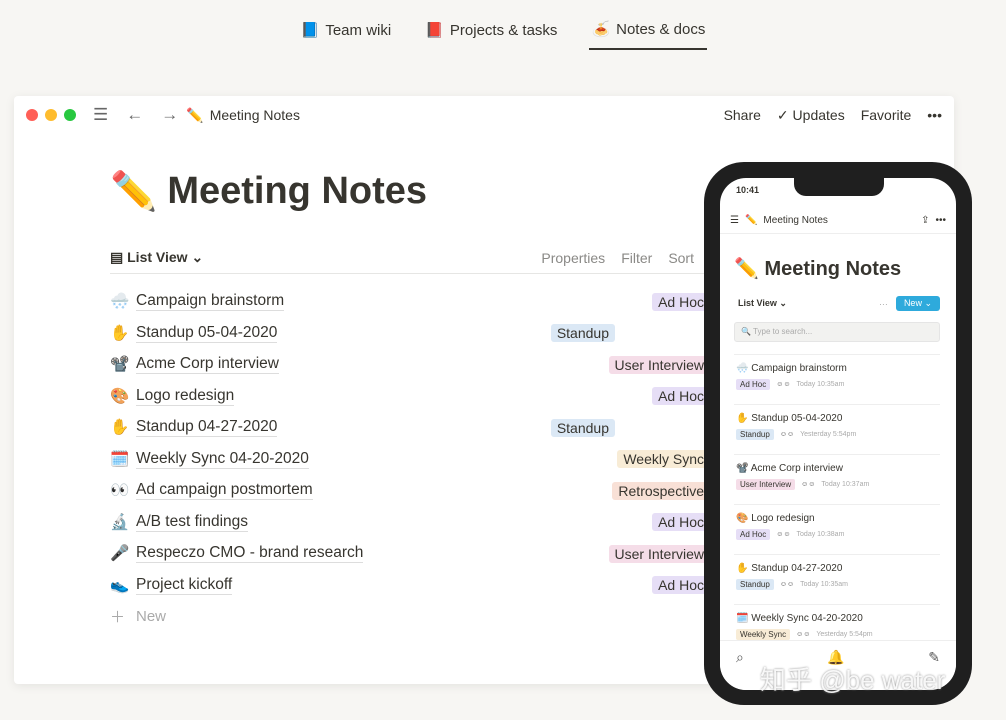  I want to click on row-title: Standup 05-04-2020, so click(207, 333).